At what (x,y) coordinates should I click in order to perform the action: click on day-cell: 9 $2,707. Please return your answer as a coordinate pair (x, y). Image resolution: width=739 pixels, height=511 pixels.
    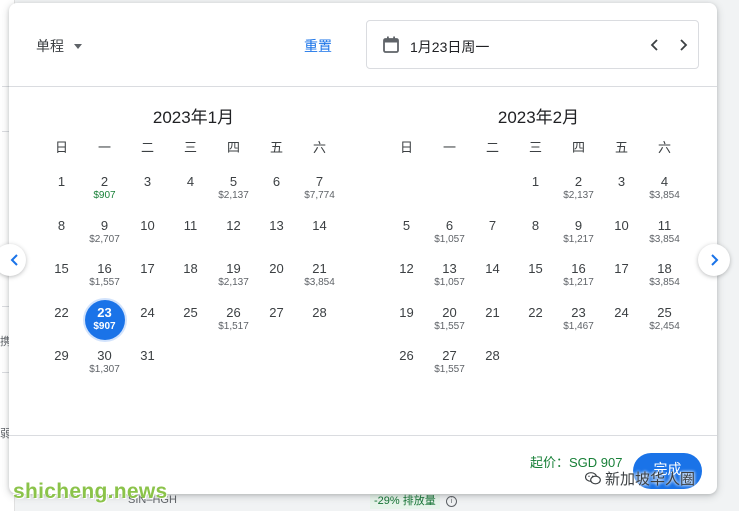
    Looking at the image, I should click on (104, 233).